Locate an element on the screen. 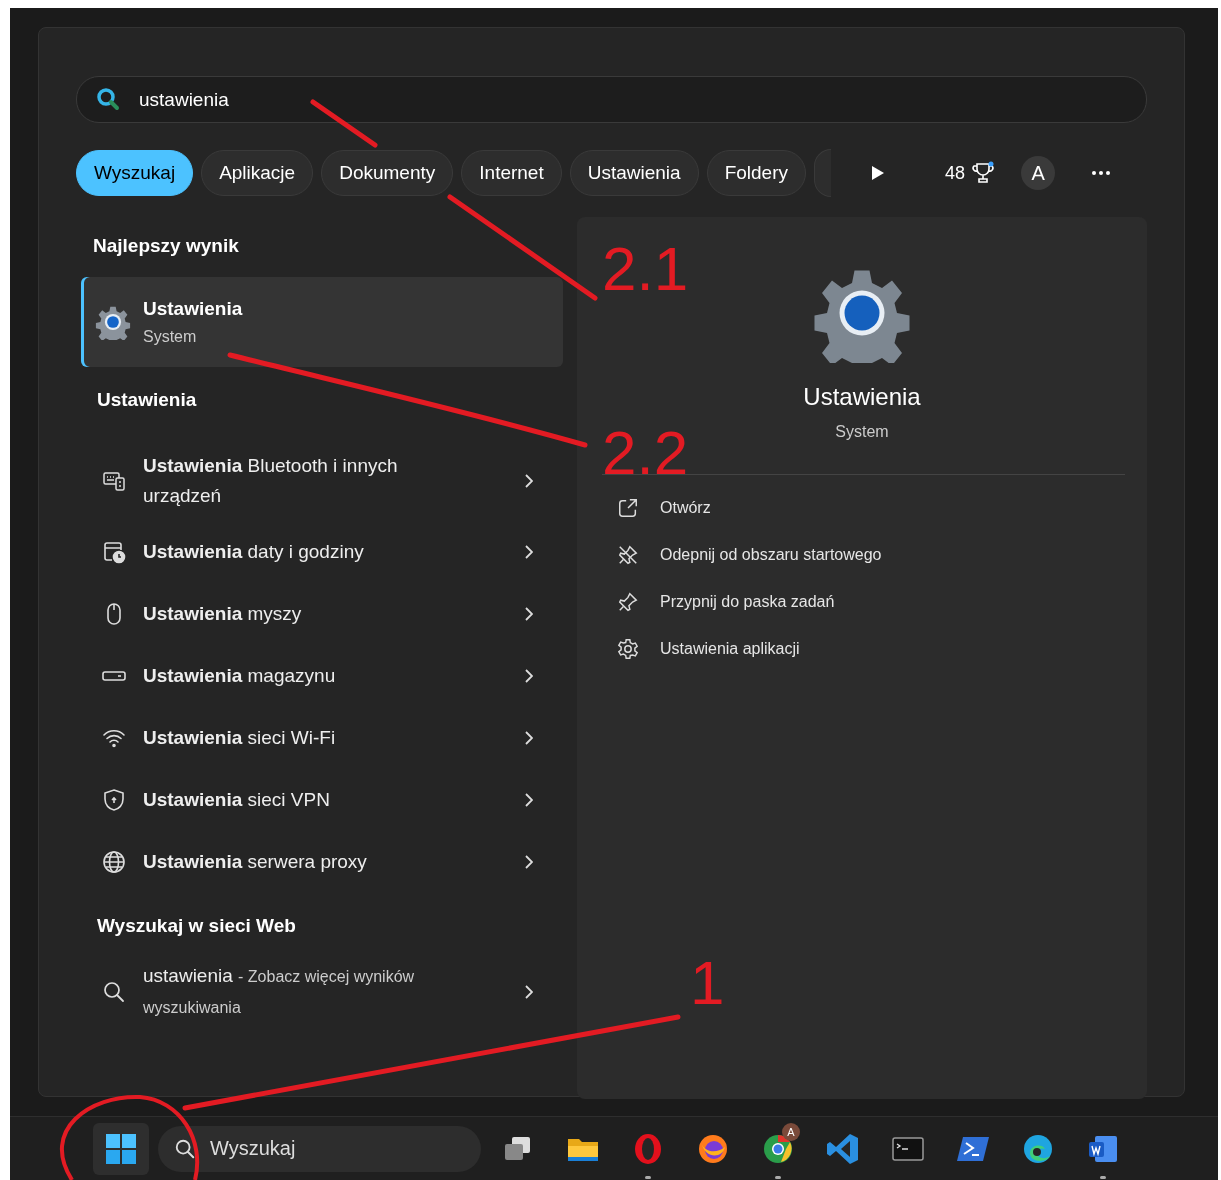  trophy-icon is located at coordinates (983, 173).